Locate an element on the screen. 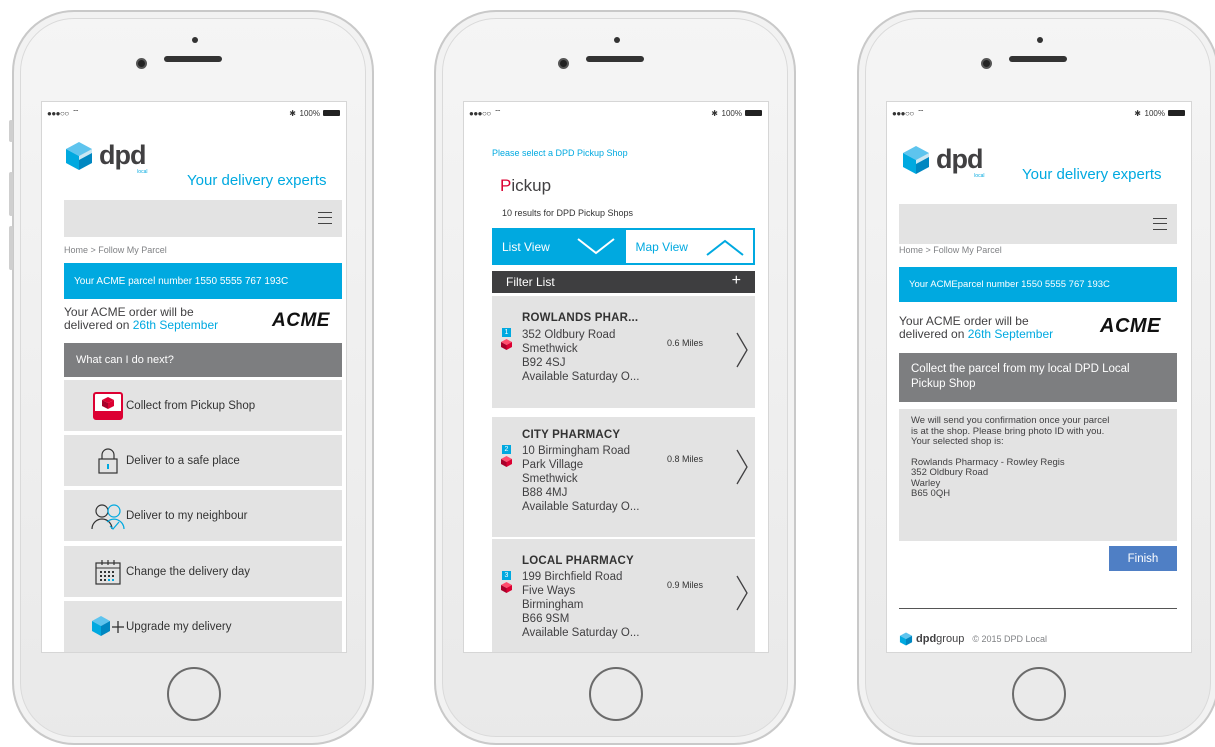  shop-name: CITY PHARMACY is located at coordinates (571, 435).